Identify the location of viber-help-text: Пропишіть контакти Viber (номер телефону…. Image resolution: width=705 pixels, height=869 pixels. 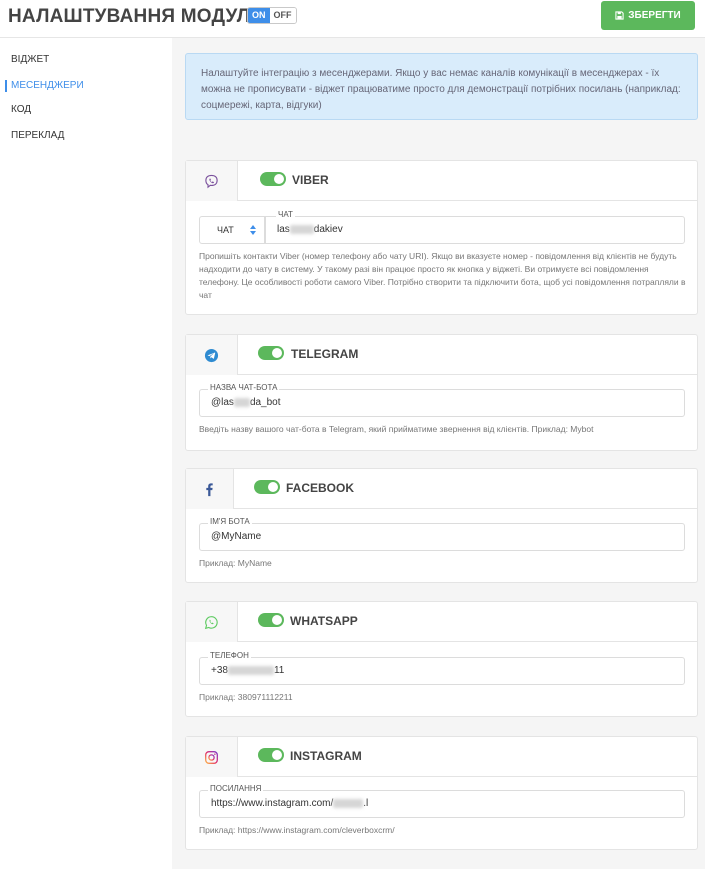
(442, 275).